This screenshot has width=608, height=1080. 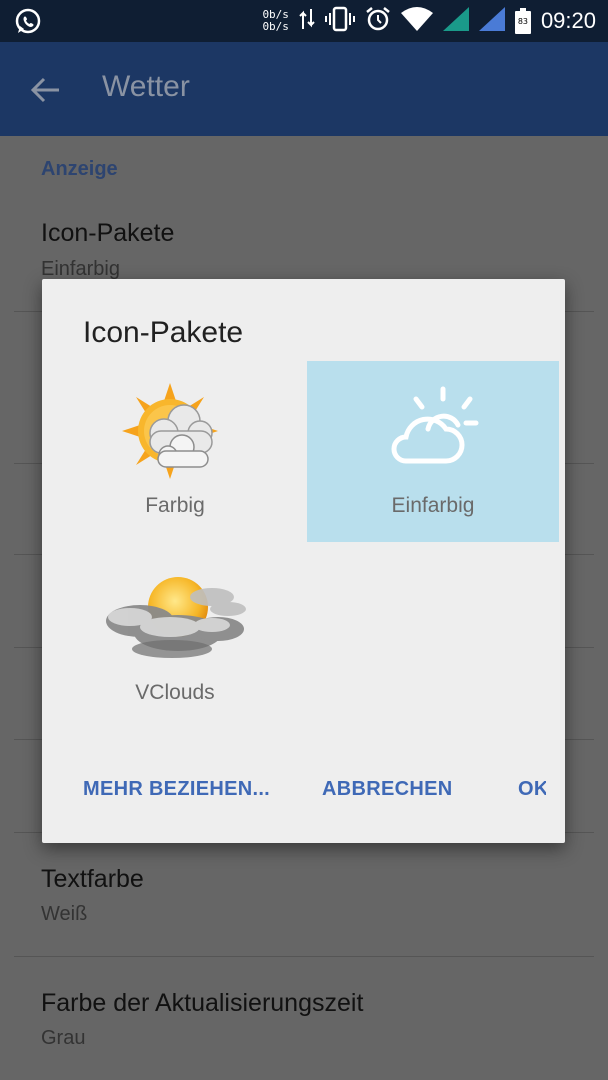 What do you see at coordinates (568, 20) in the screenshot?
I see `clock: 09:20` at bounding box center [568, 20].